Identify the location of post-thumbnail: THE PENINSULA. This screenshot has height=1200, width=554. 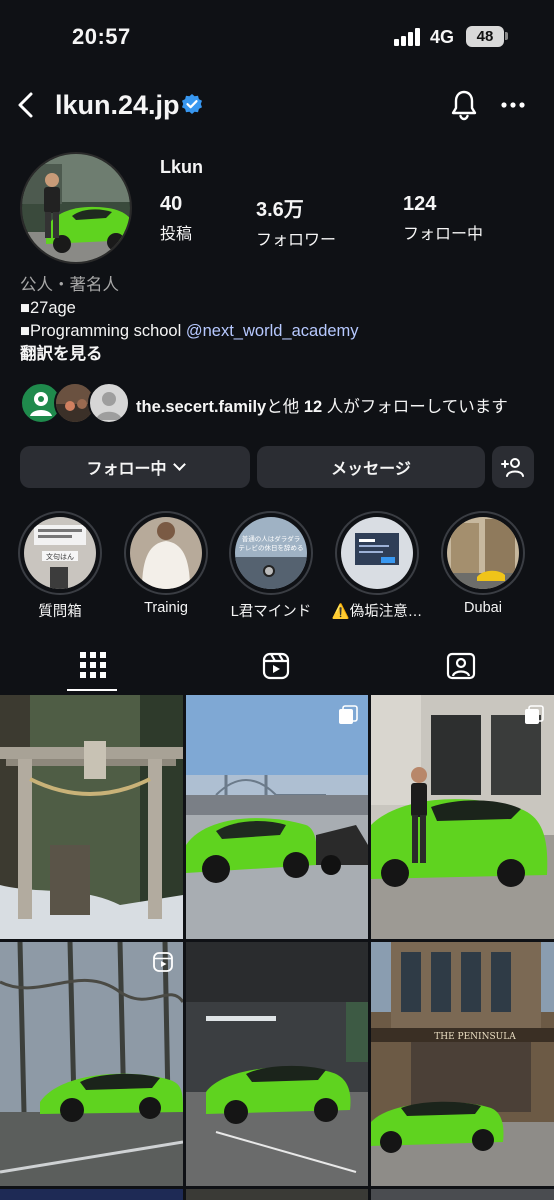
(462, 1064).